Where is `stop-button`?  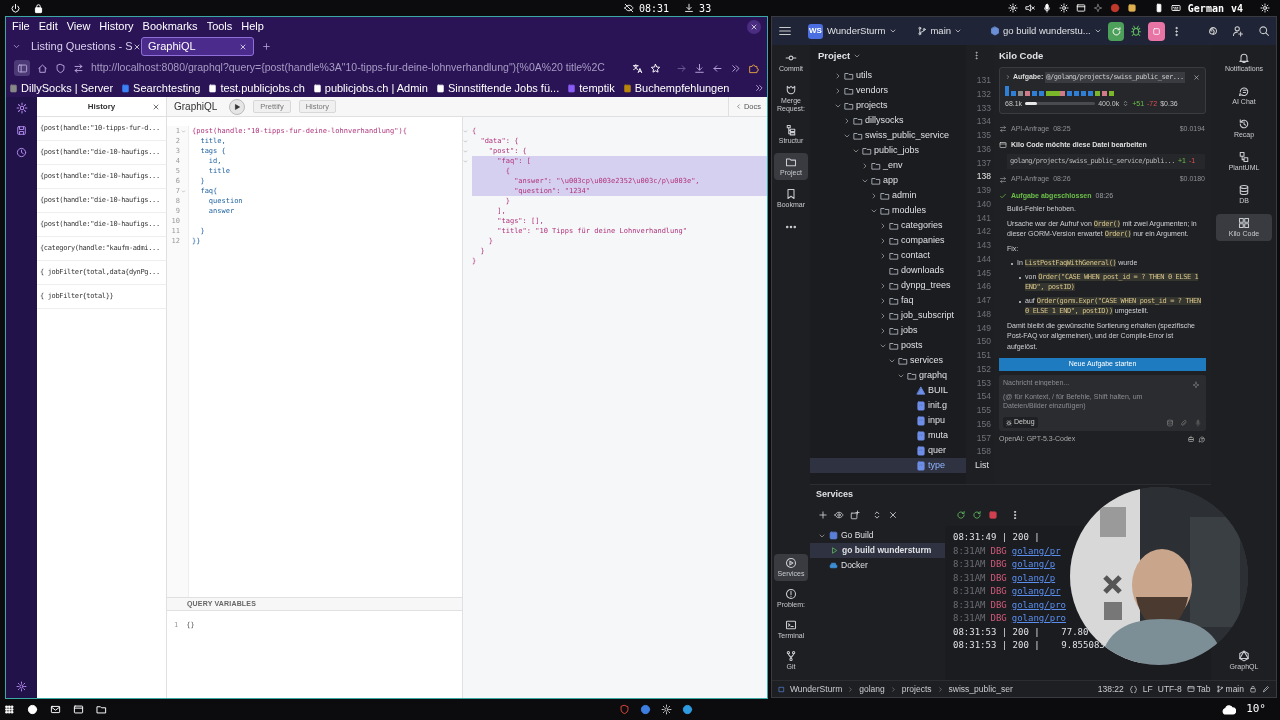 stop-button is located at coordinates (1156, 31).